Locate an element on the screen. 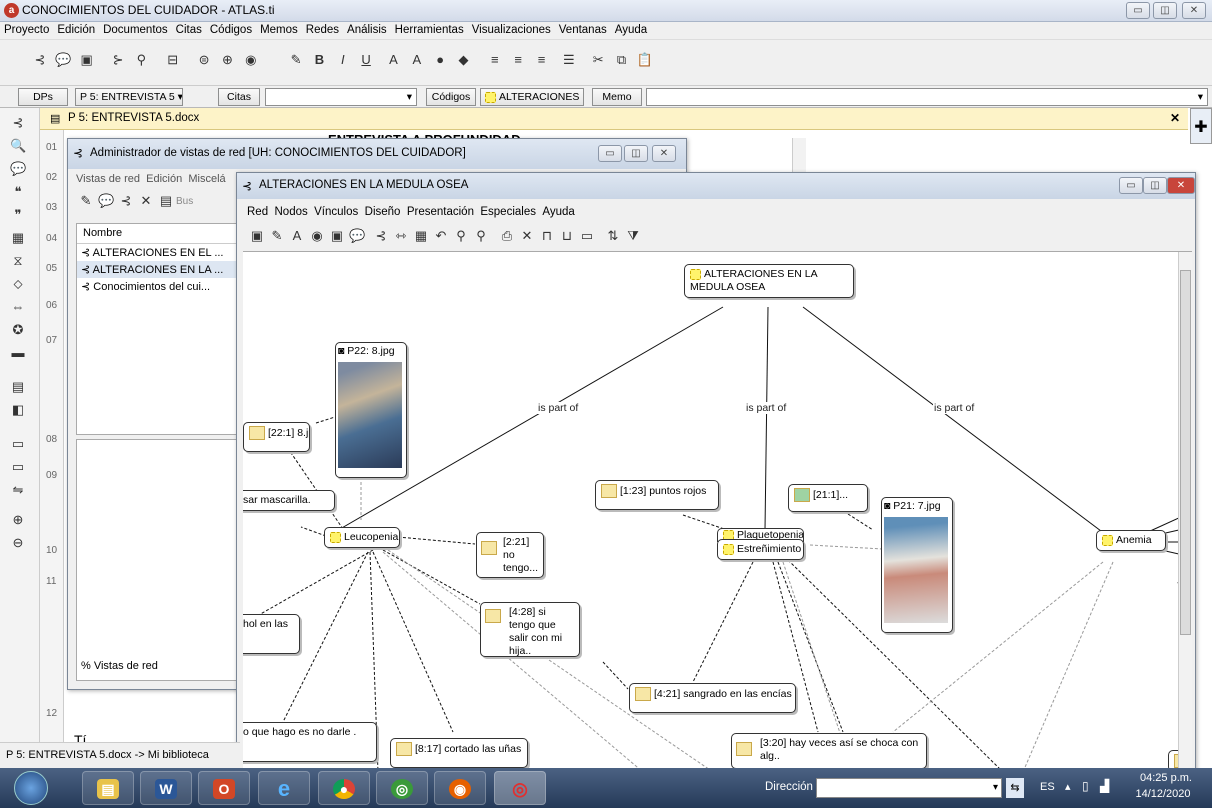  filter-icon: ⧩ is located at coordinates (633, 236).